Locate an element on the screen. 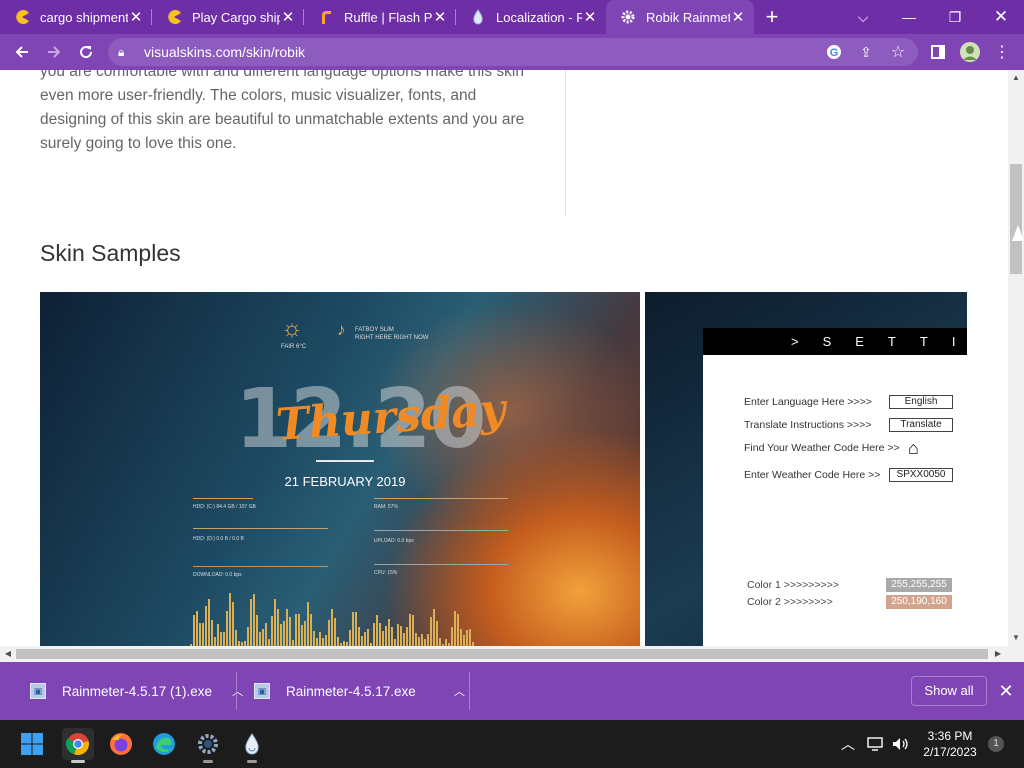 Image resolution: width=1024 pixels, height=768 pixels. menu-kebab-icon: ⋮ is located at coordinates (1002, 52).